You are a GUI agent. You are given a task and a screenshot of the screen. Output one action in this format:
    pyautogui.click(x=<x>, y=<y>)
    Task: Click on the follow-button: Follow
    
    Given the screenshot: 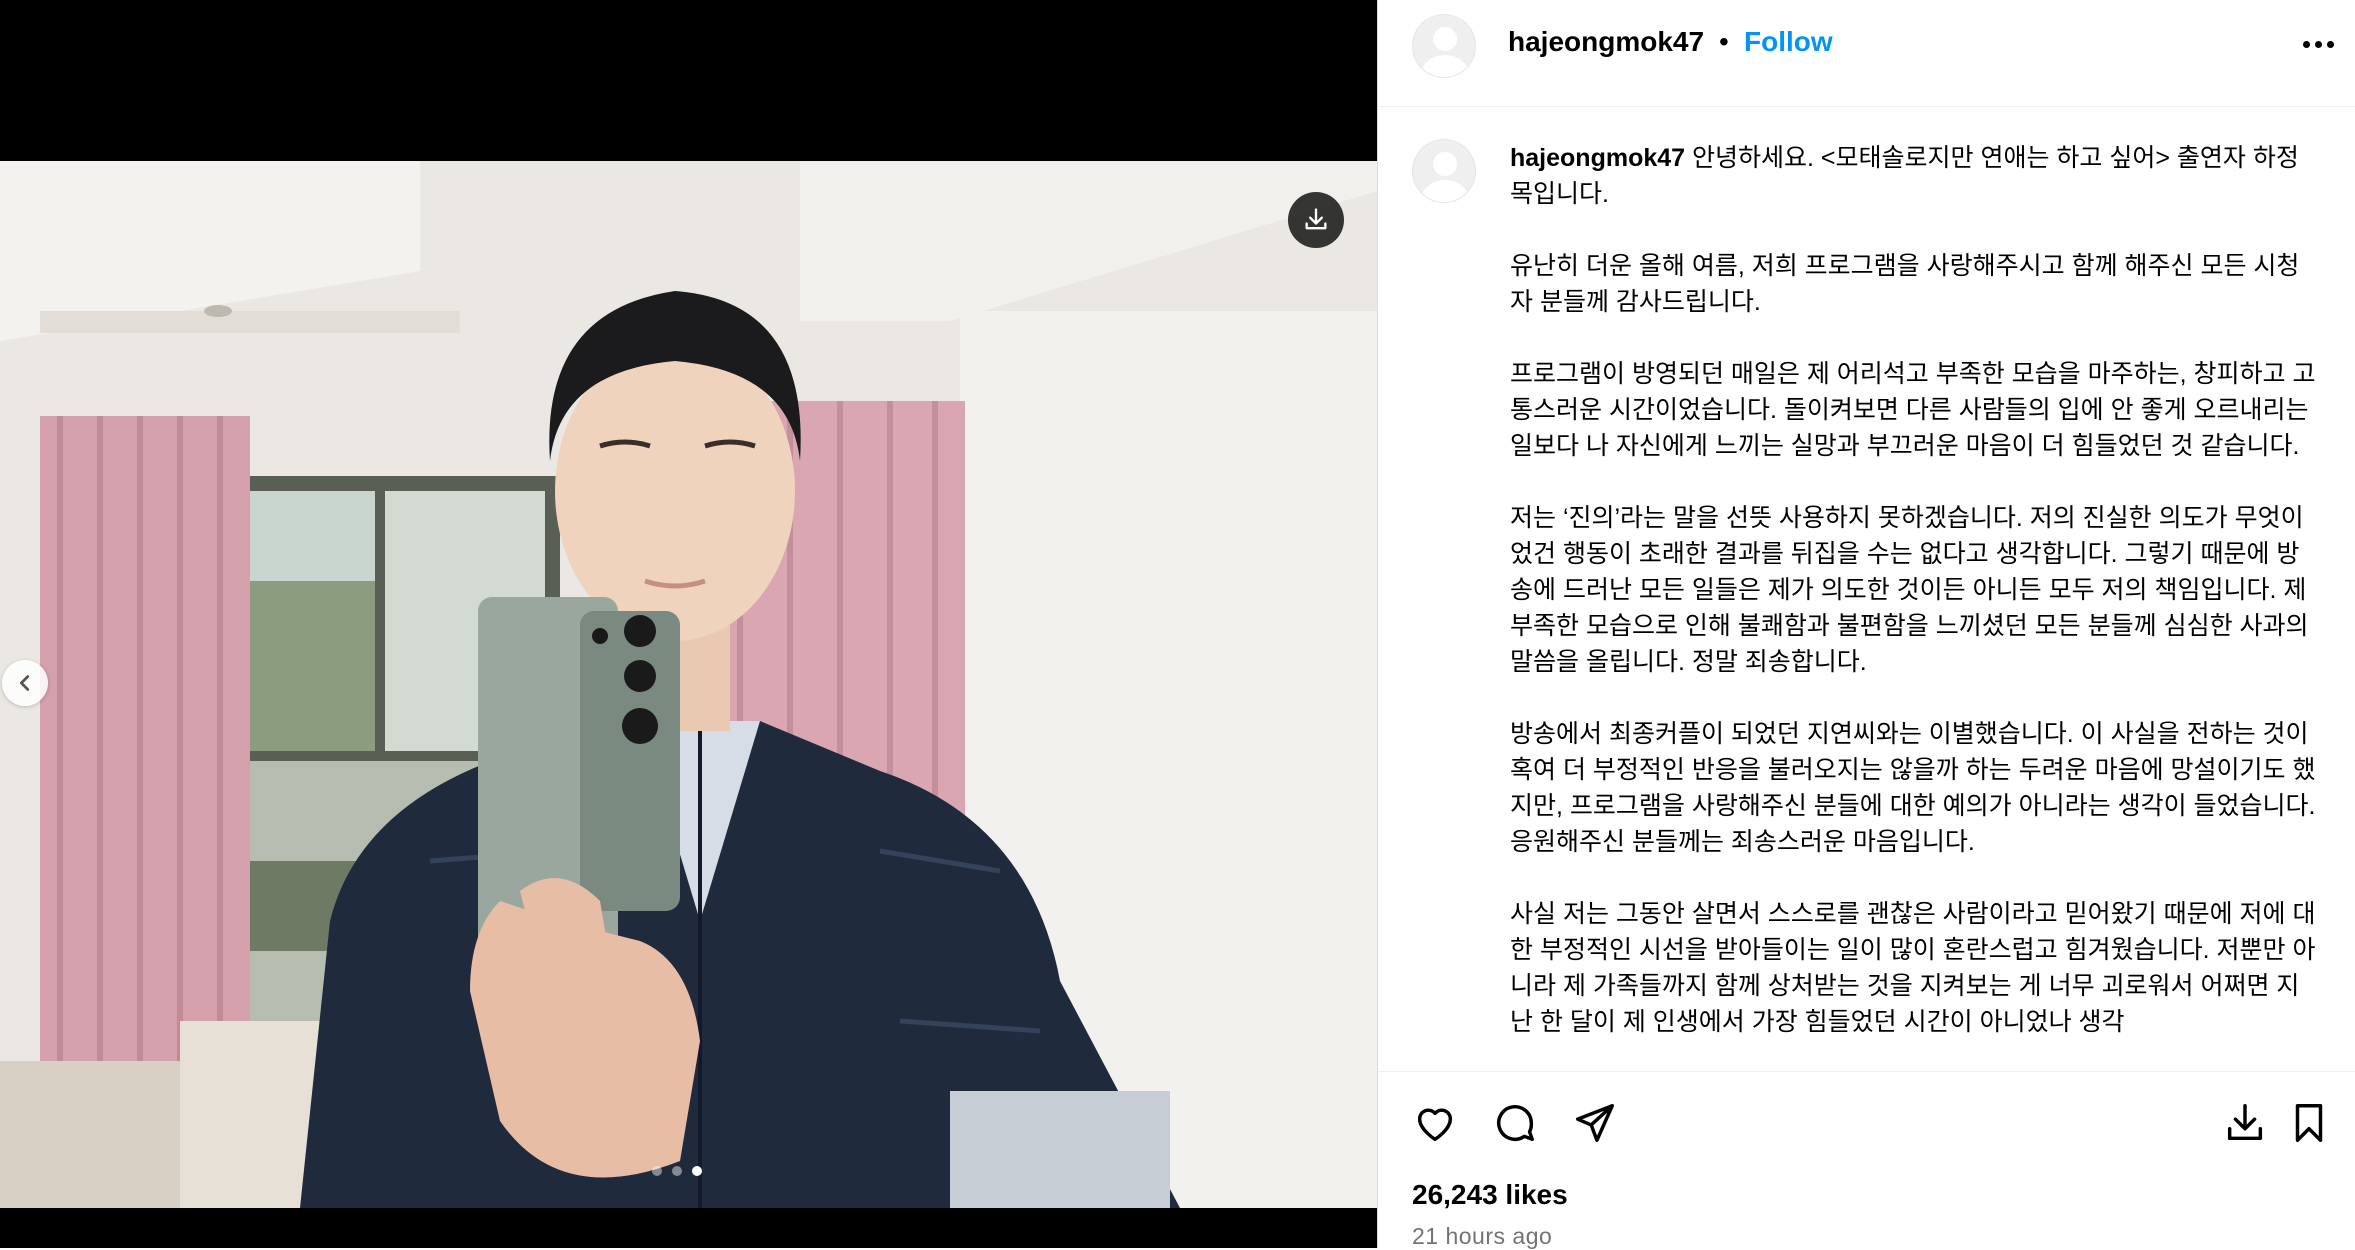 What is the action you would take?
    pyautogui.click(x=1788, y=42)
    